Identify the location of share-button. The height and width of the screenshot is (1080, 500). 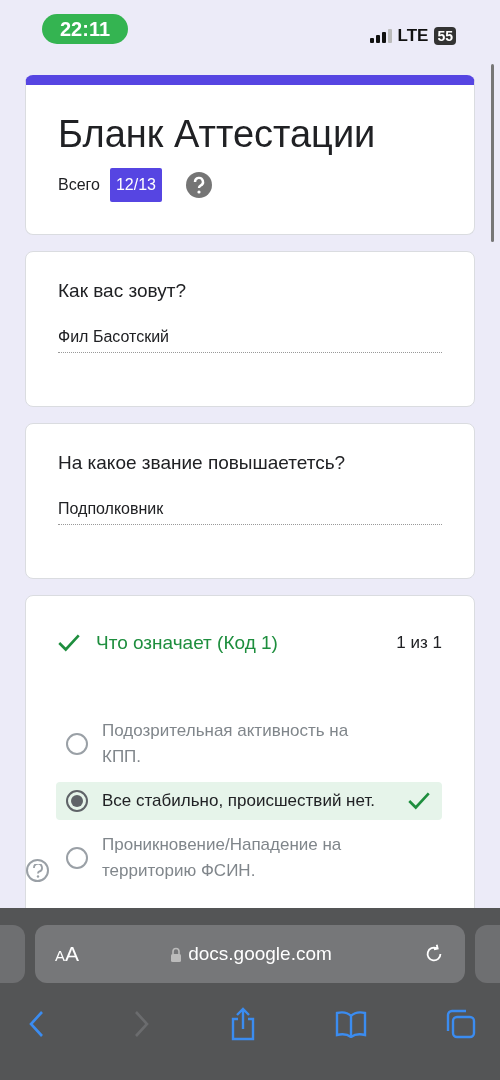
(243, 1024).